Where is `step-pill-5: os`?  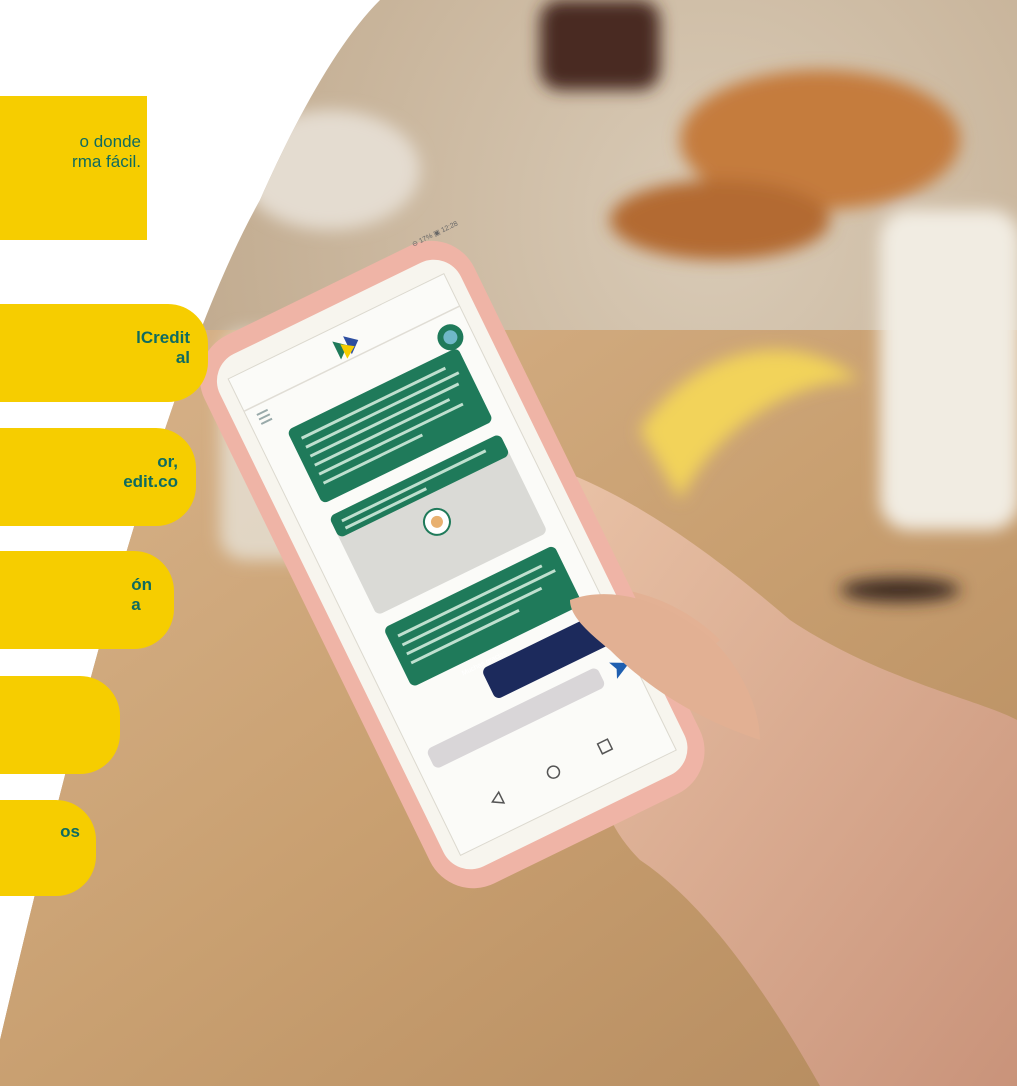 step-pill-5: os is located at coordinates (48, 848).